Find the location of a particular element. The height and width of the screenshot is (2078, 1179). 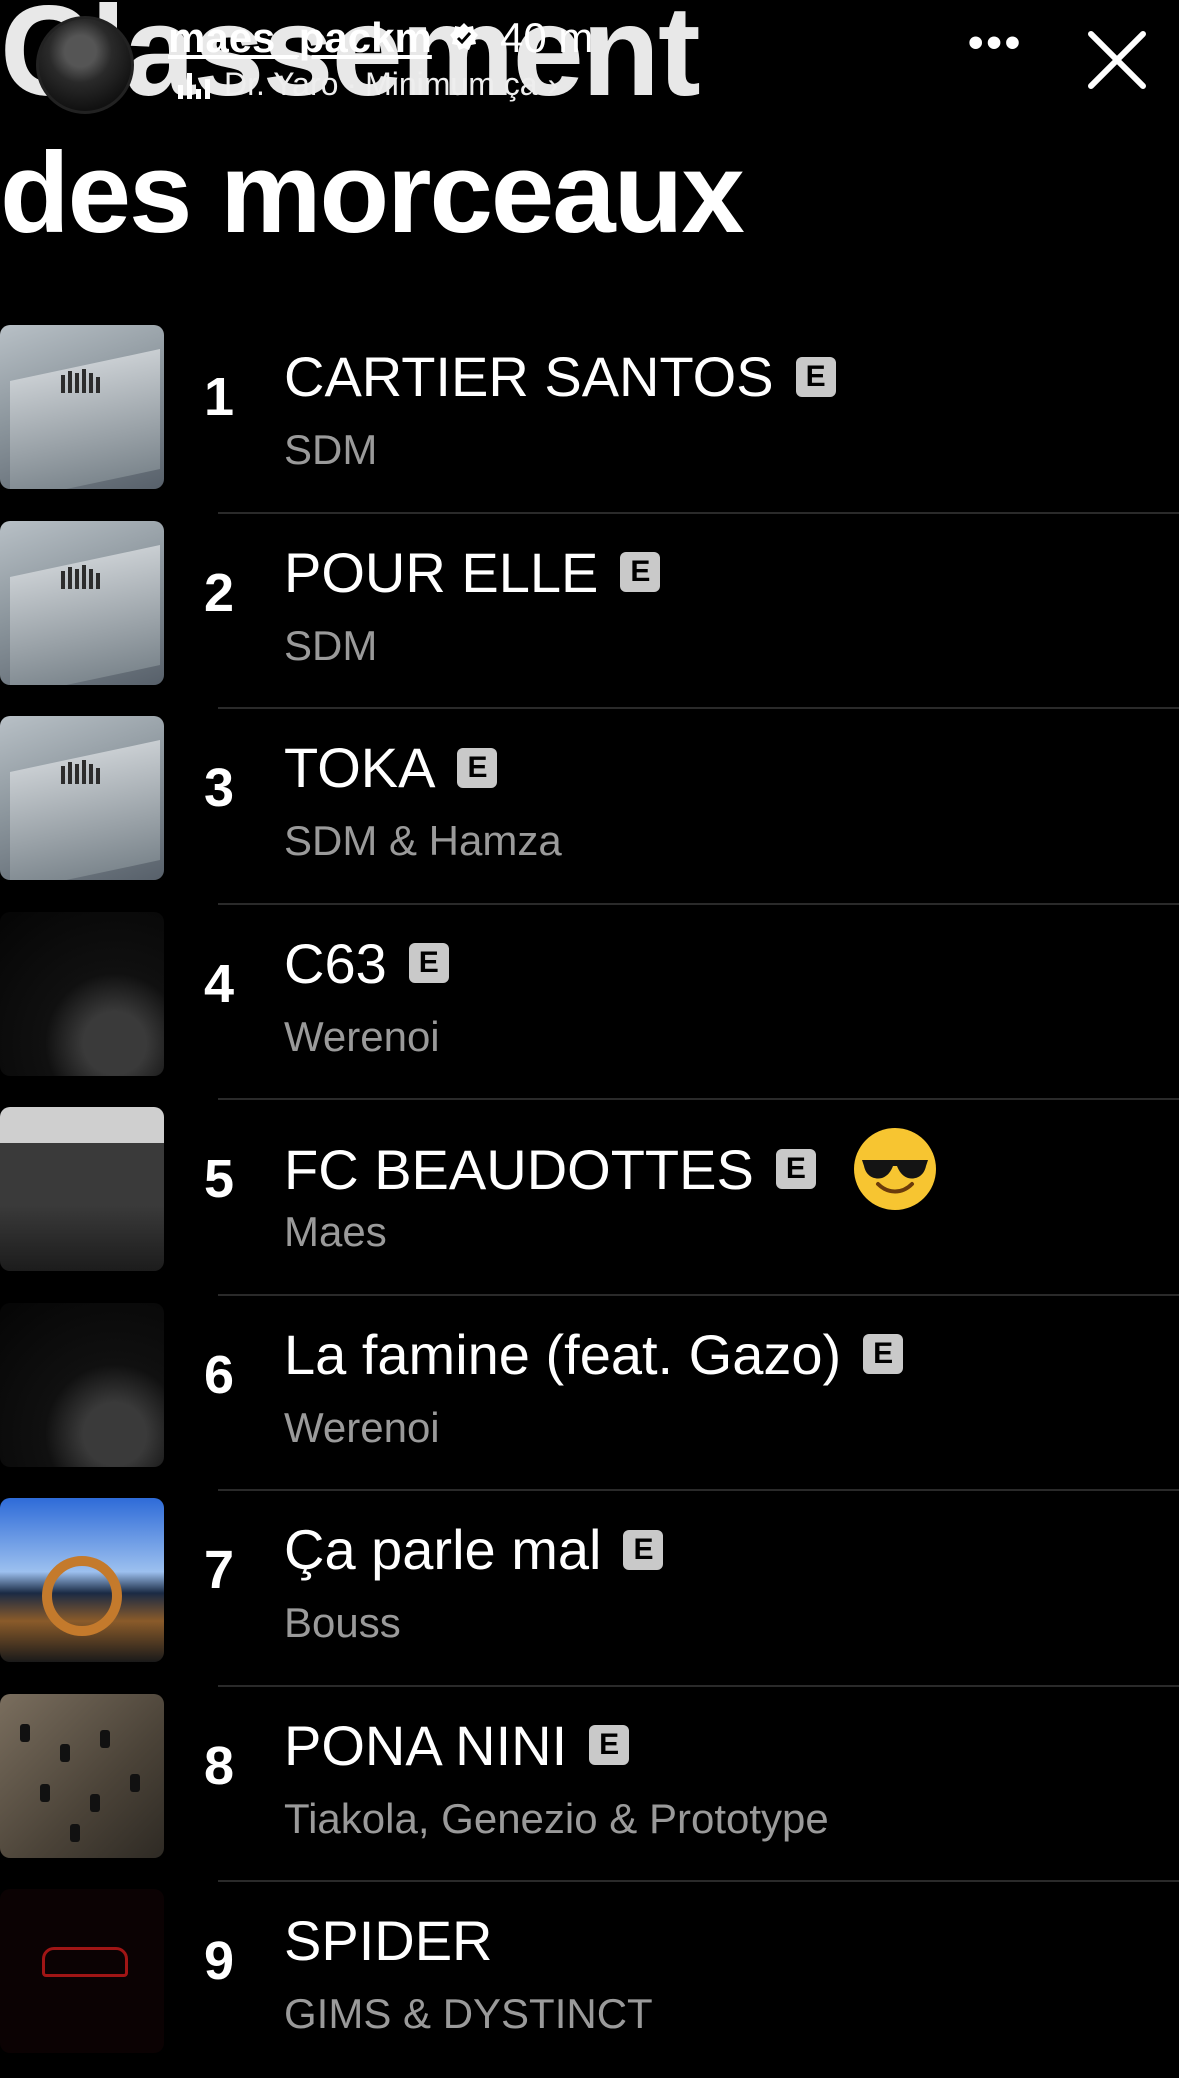

more-horizontal-icon: ••• is located at coordinates (996, 42).